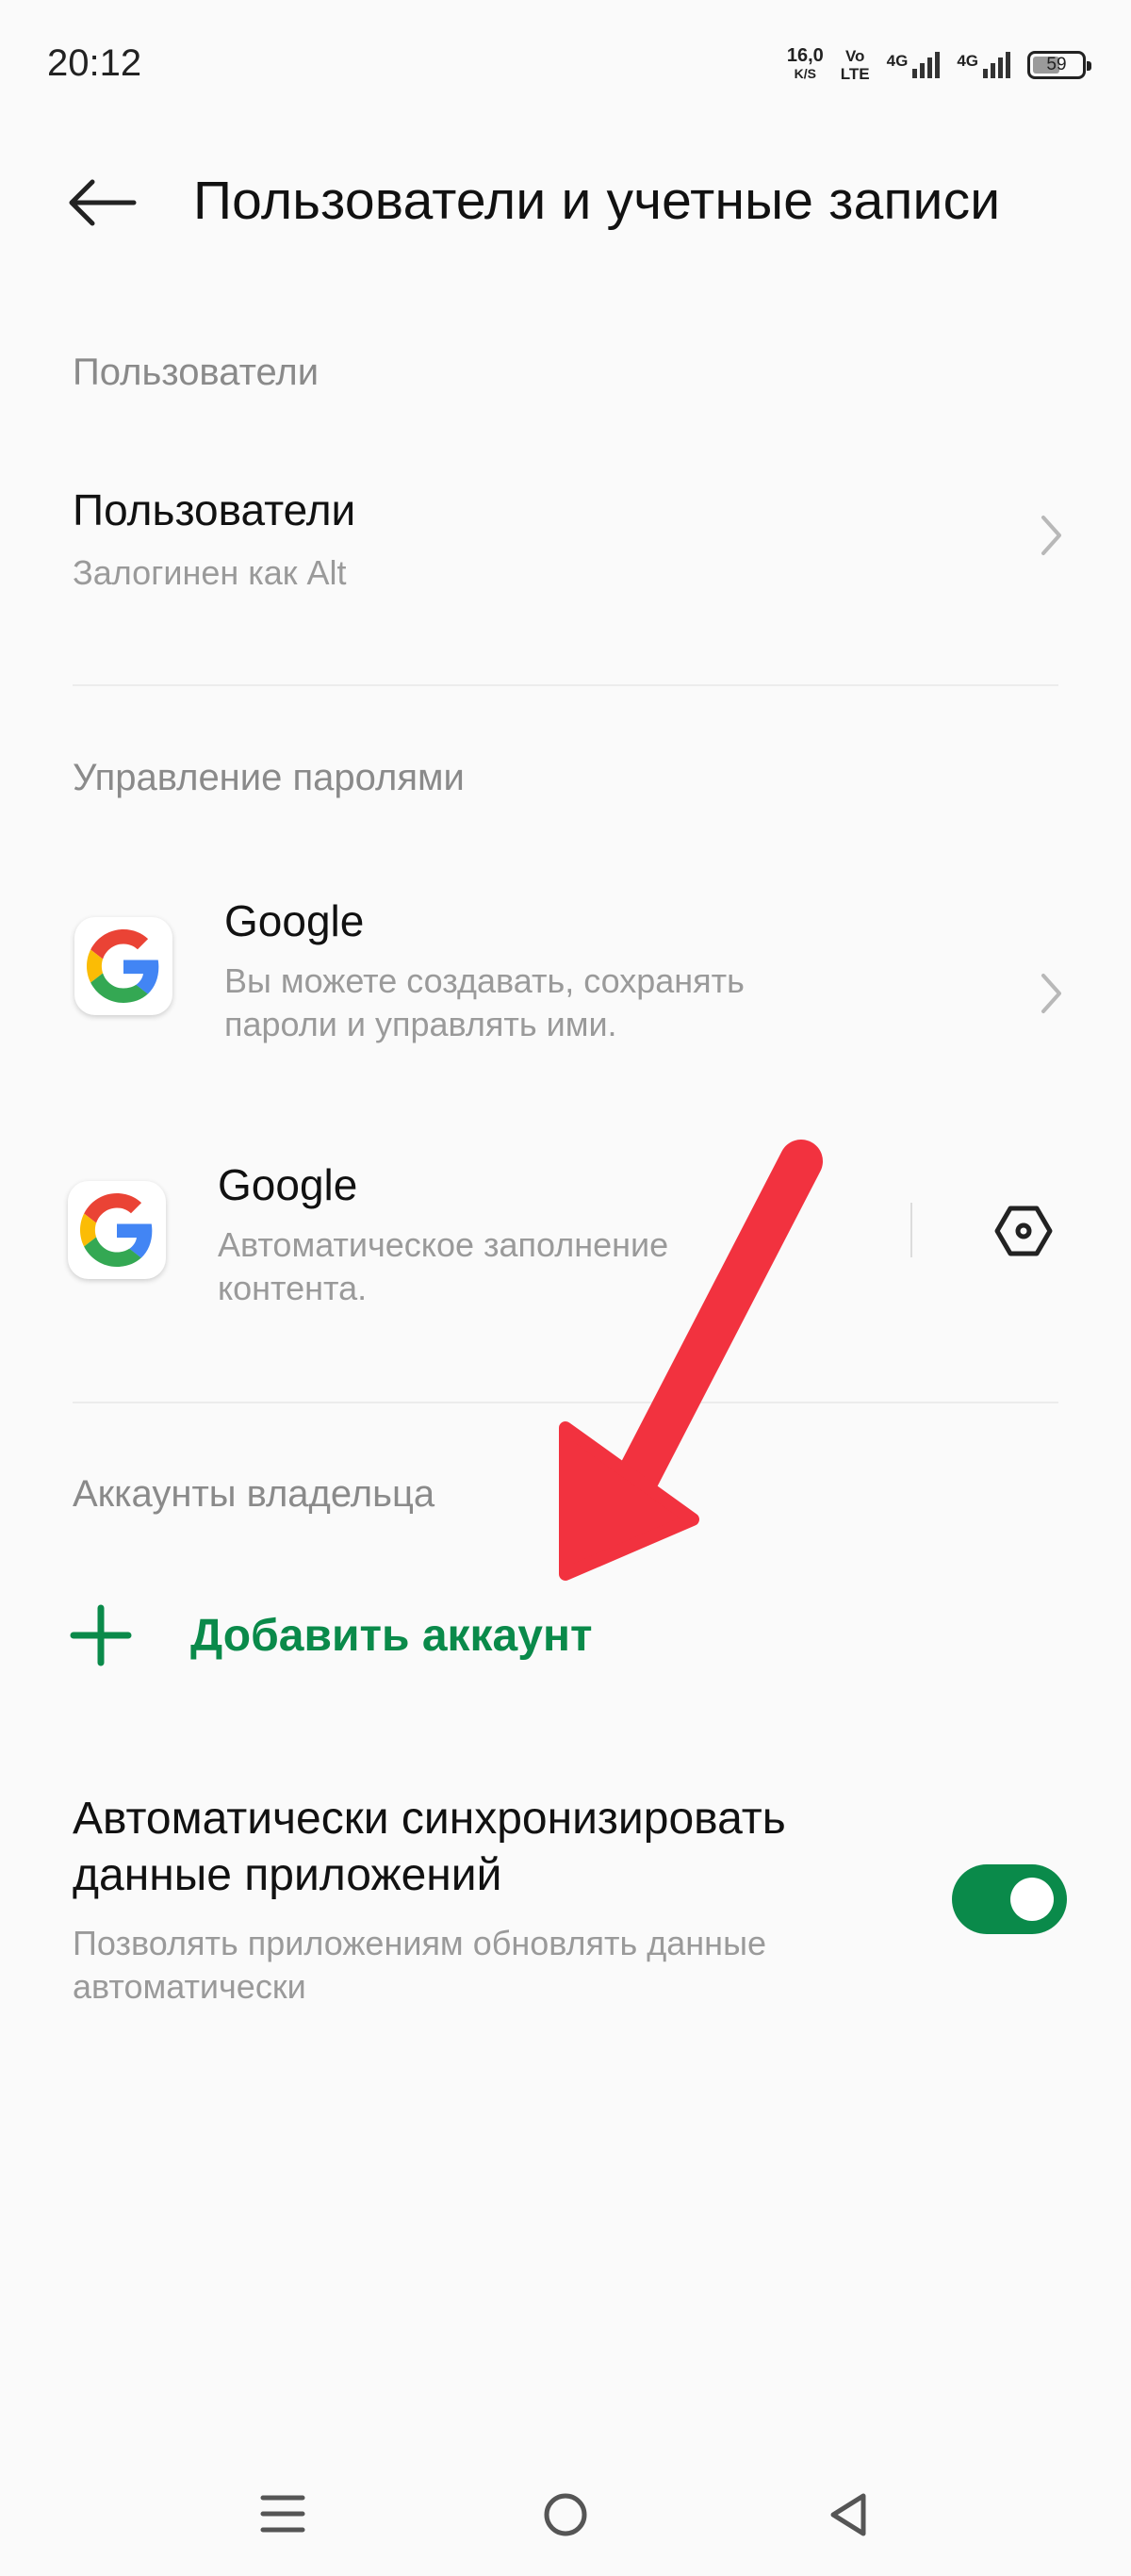 The width and height of the screenshot is (1131, 2576). What do you see at coordinates (210, 572) in the screenshot?
I see `users-item-subtitle: Залогинен как Alt` at bounding box center [210, 572].